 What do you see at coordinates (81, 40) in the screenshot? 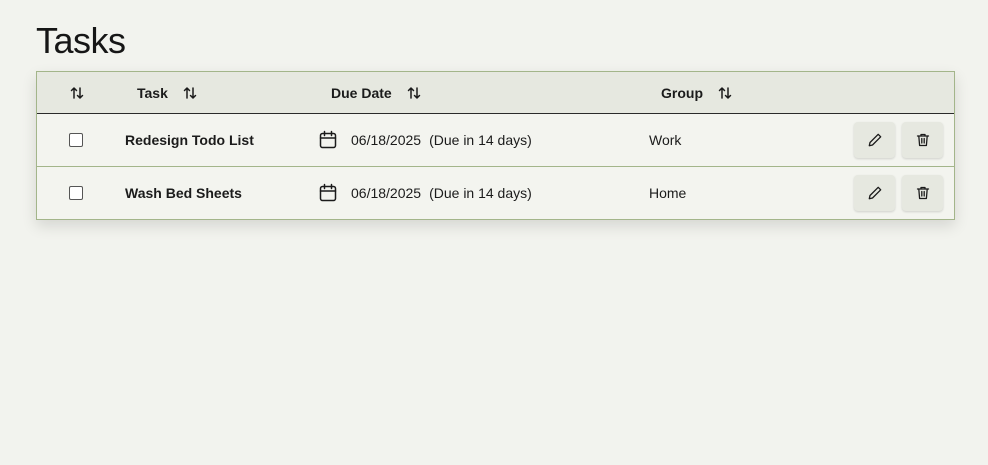
I see `page-title: Tasks` at bounding box center [81, 40].